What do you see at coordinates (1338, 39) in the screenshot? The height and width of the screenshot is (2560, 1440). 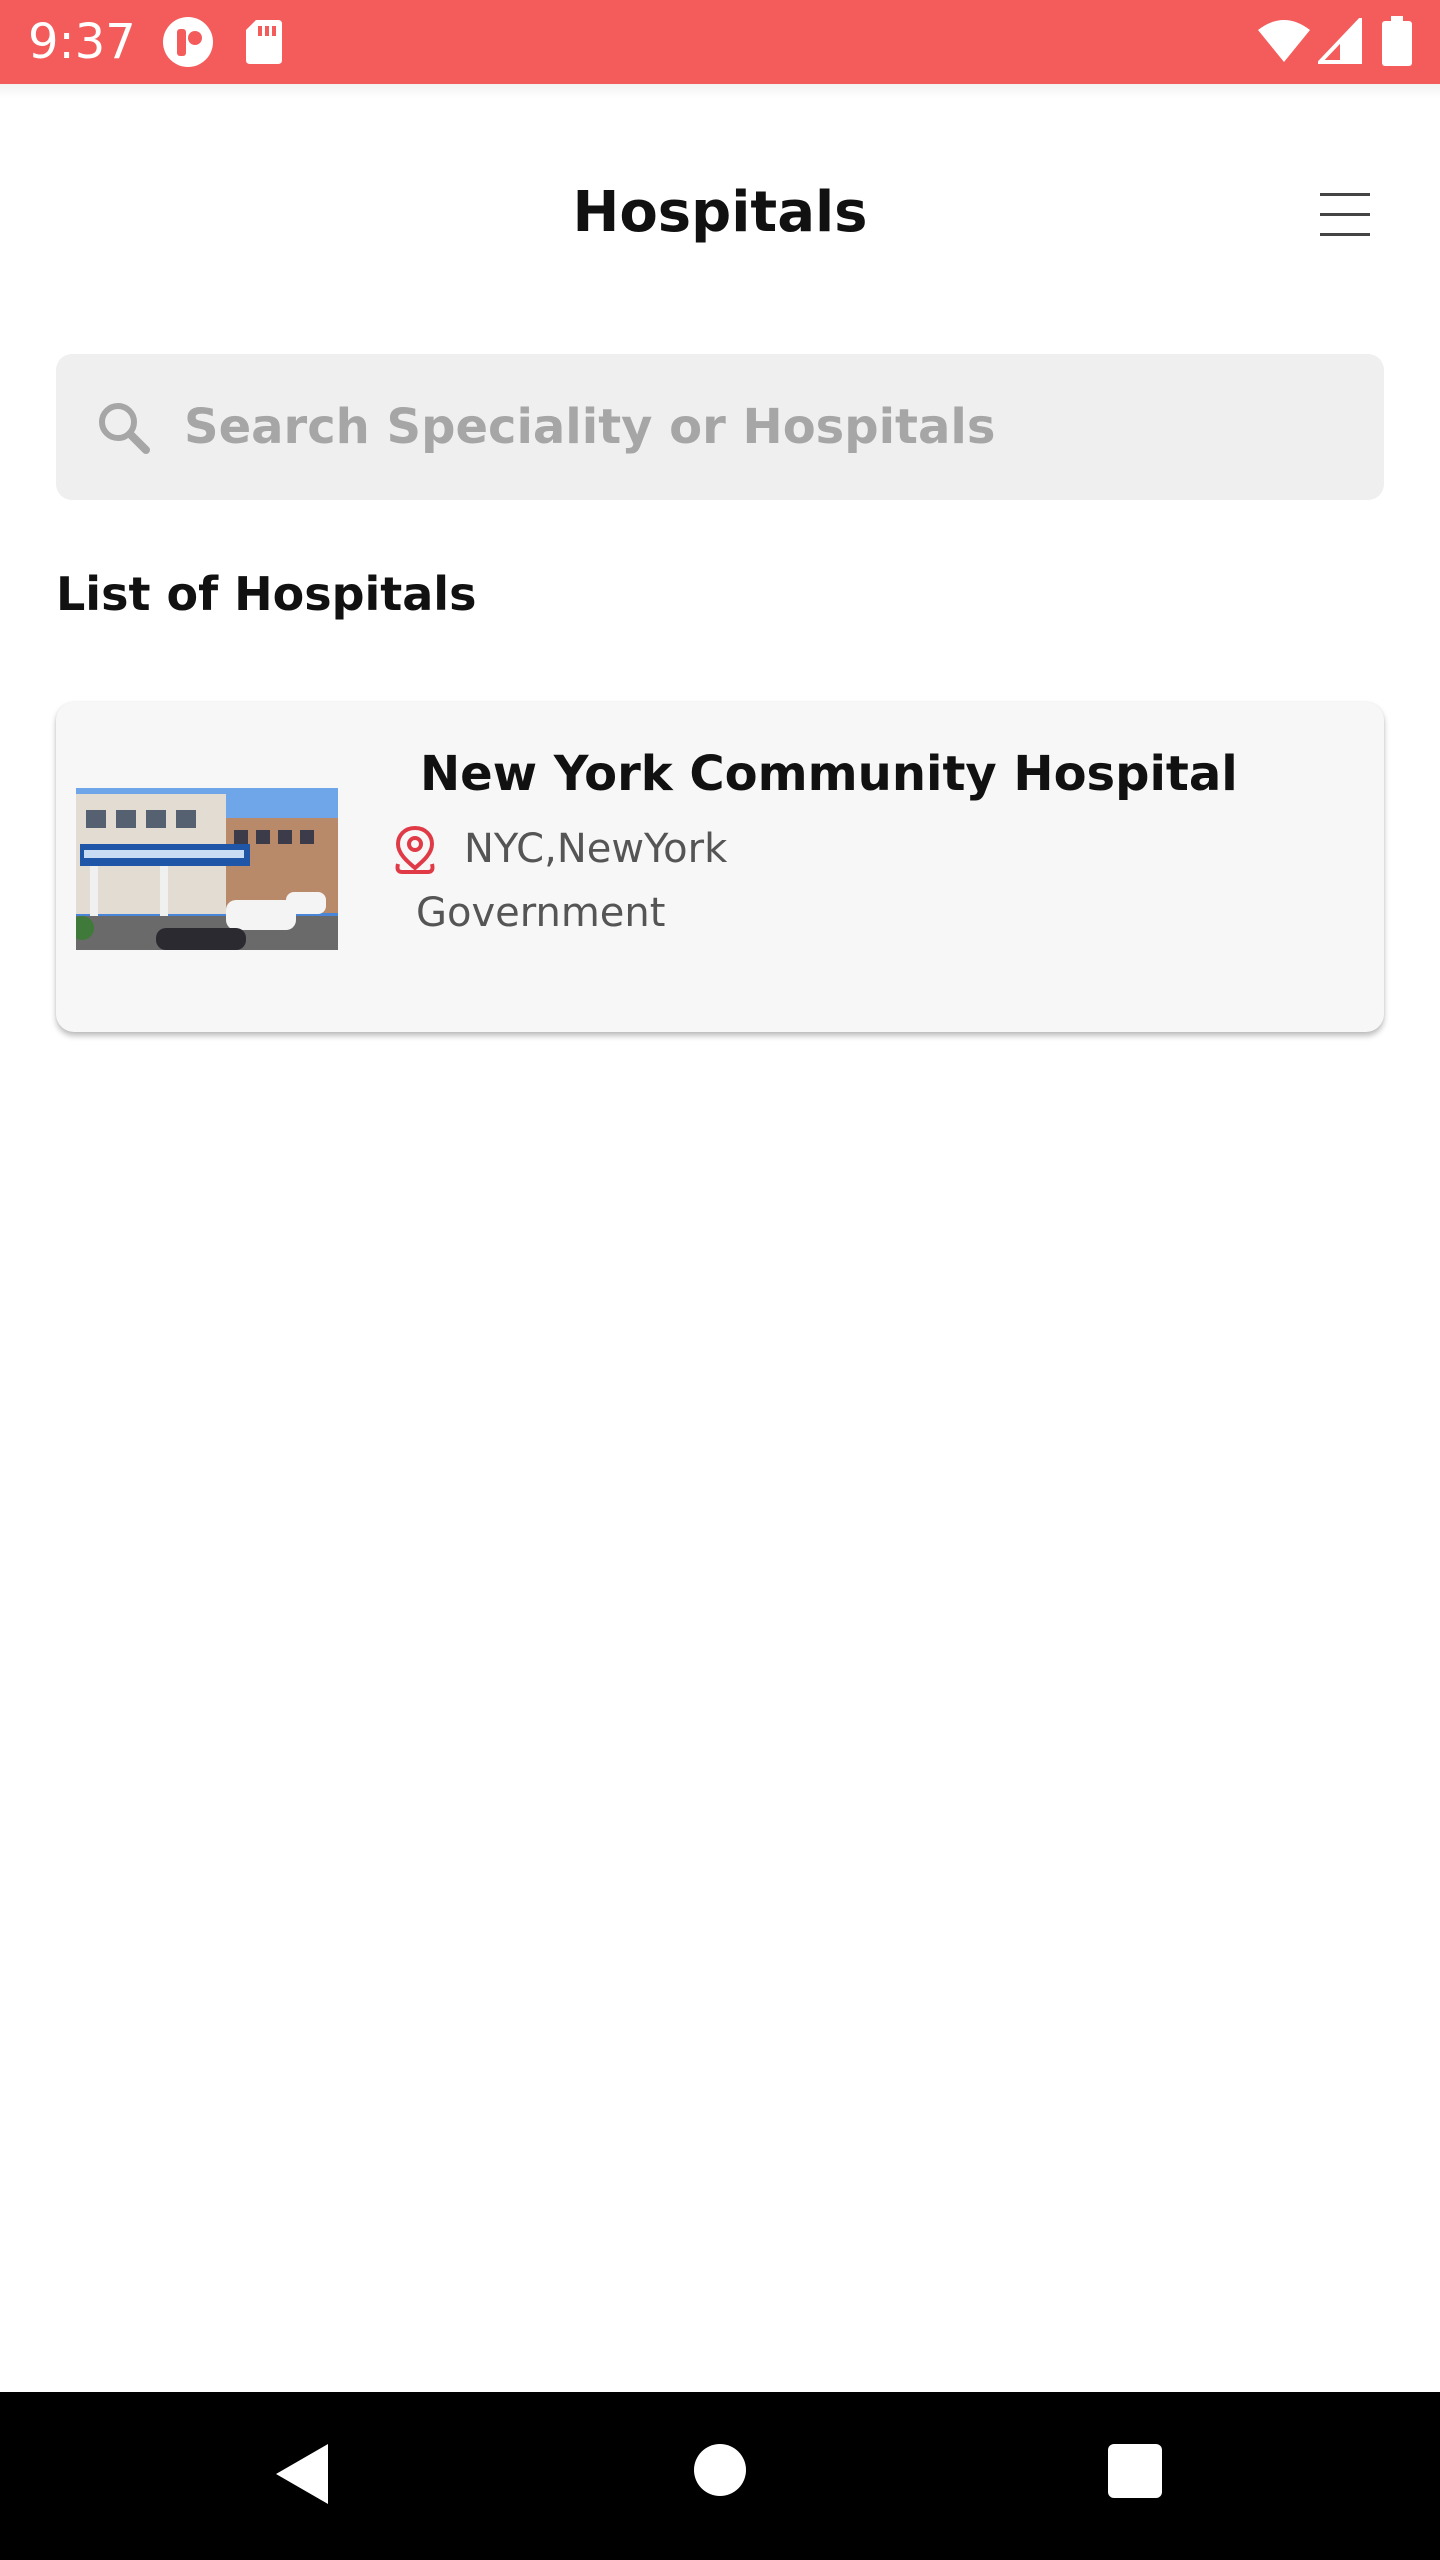 I see `cell-signal-icon` at bounding box center [1338, 39].